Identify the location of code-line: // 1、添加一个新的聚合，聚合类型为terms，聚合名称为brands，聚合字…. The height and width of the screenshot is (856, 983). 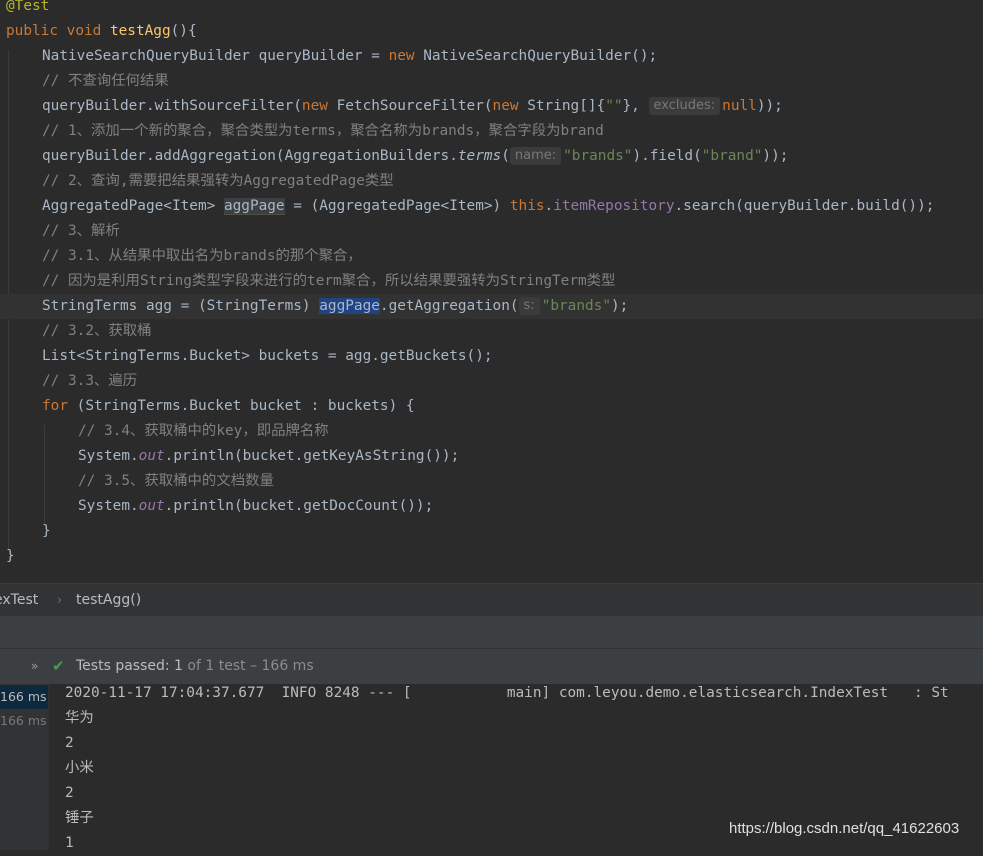
(491, 131).